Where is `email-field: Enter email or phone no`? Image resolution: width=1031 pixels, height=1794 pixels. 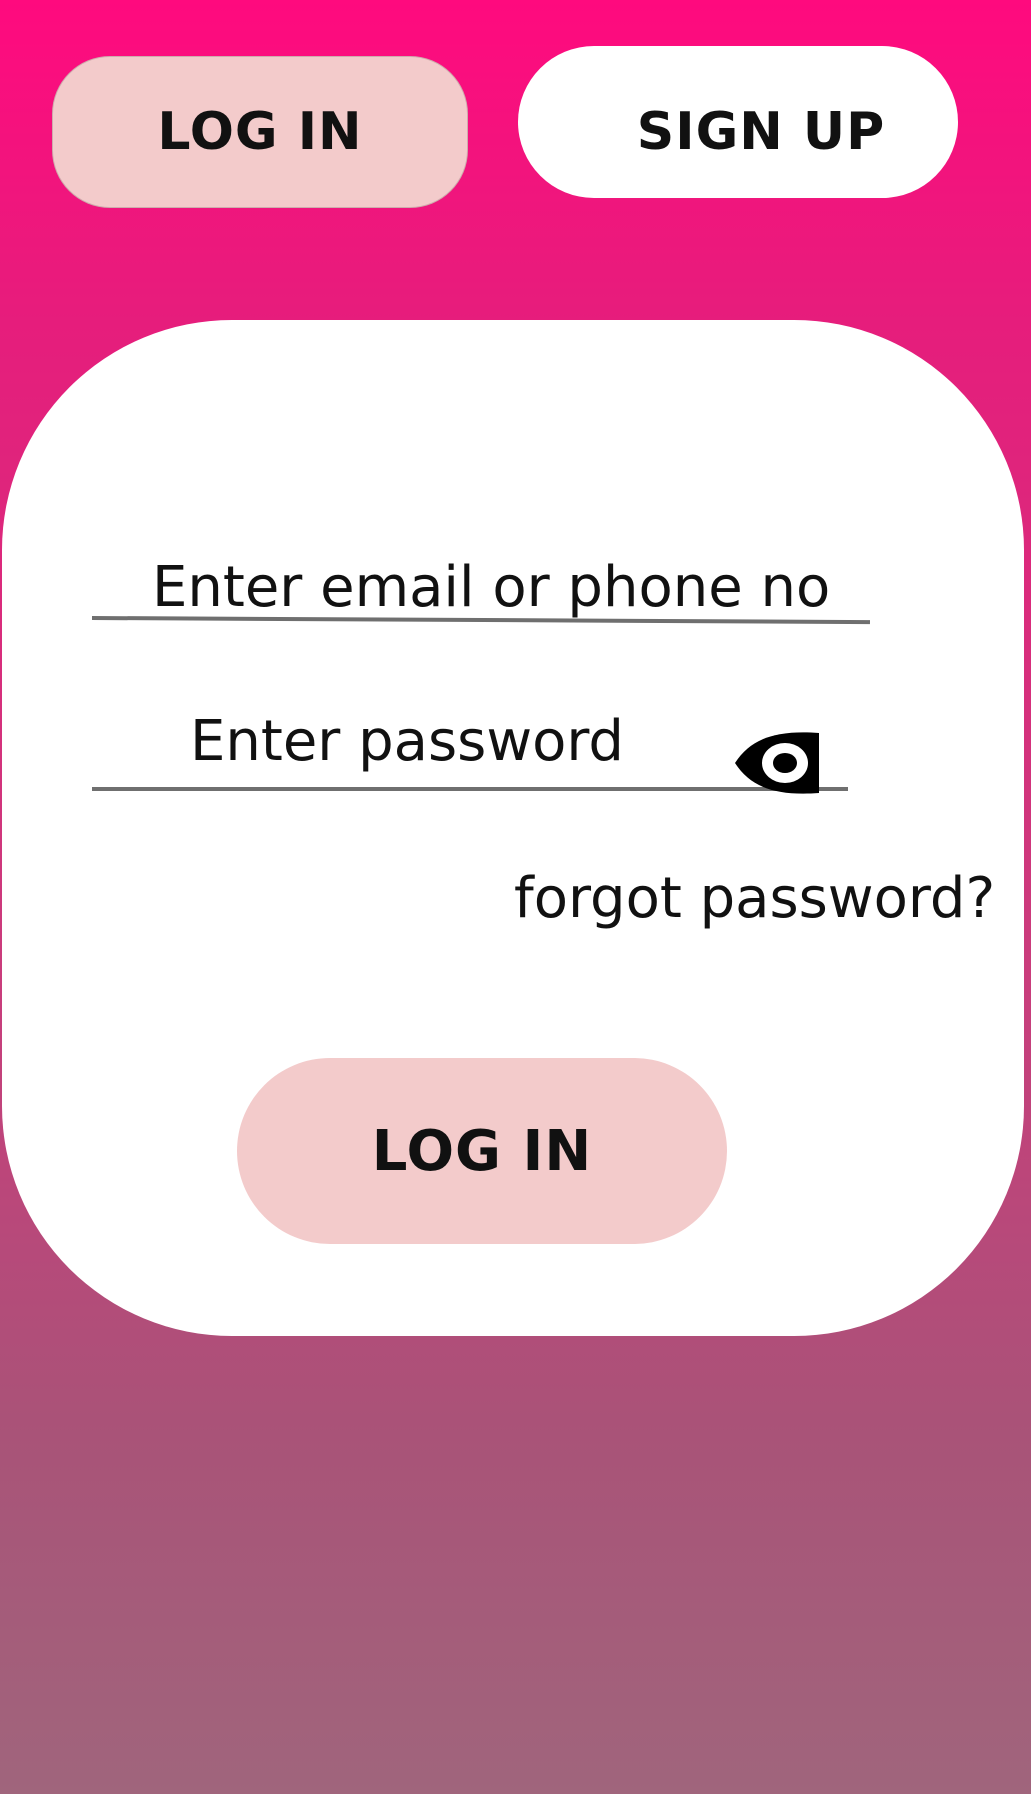 email-field: Enter email or phone no is located at coordinates (480, 588).